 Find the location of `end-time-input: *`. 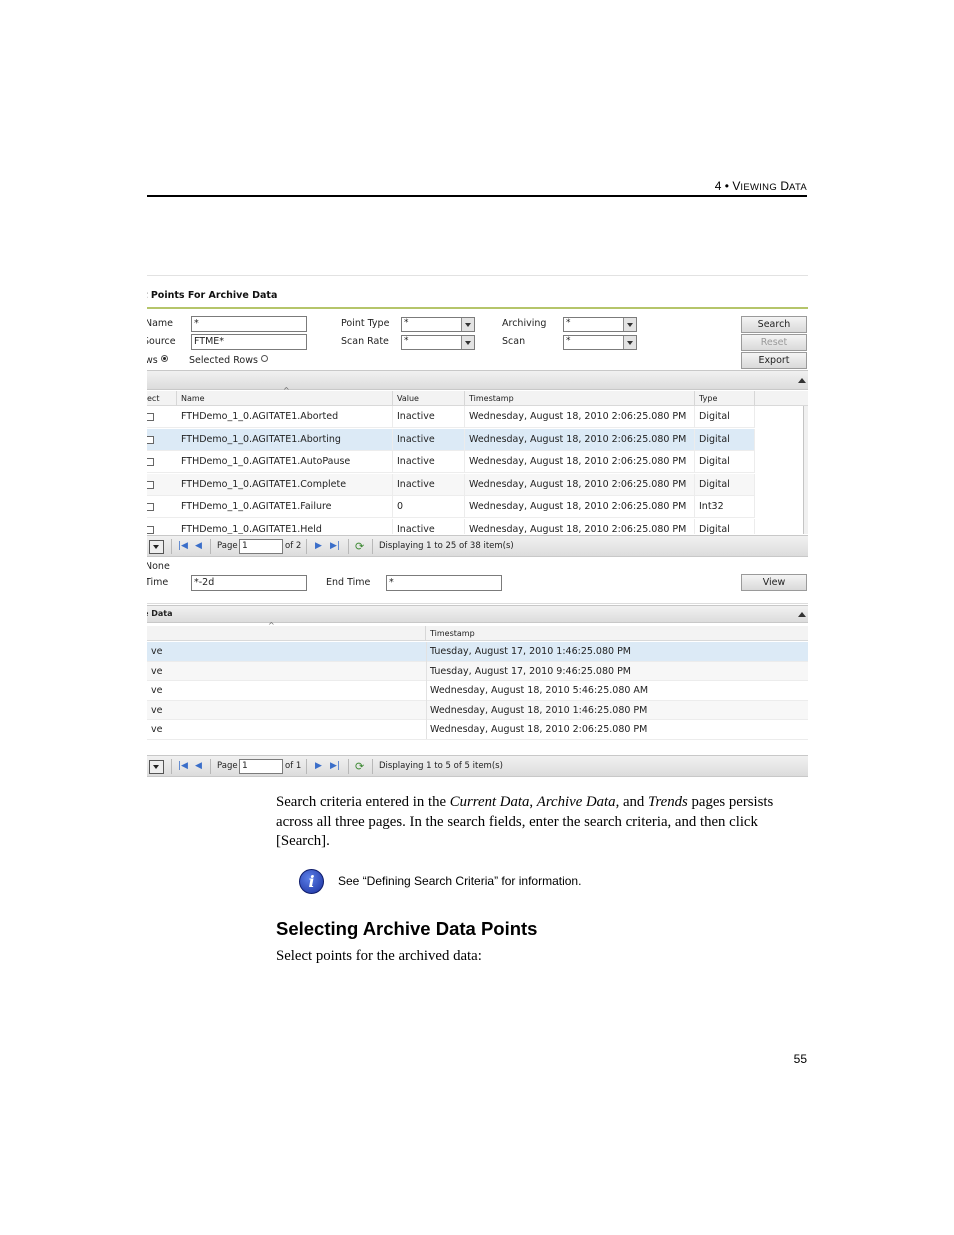

end-time-input: * is located at coordinates (444, 583).